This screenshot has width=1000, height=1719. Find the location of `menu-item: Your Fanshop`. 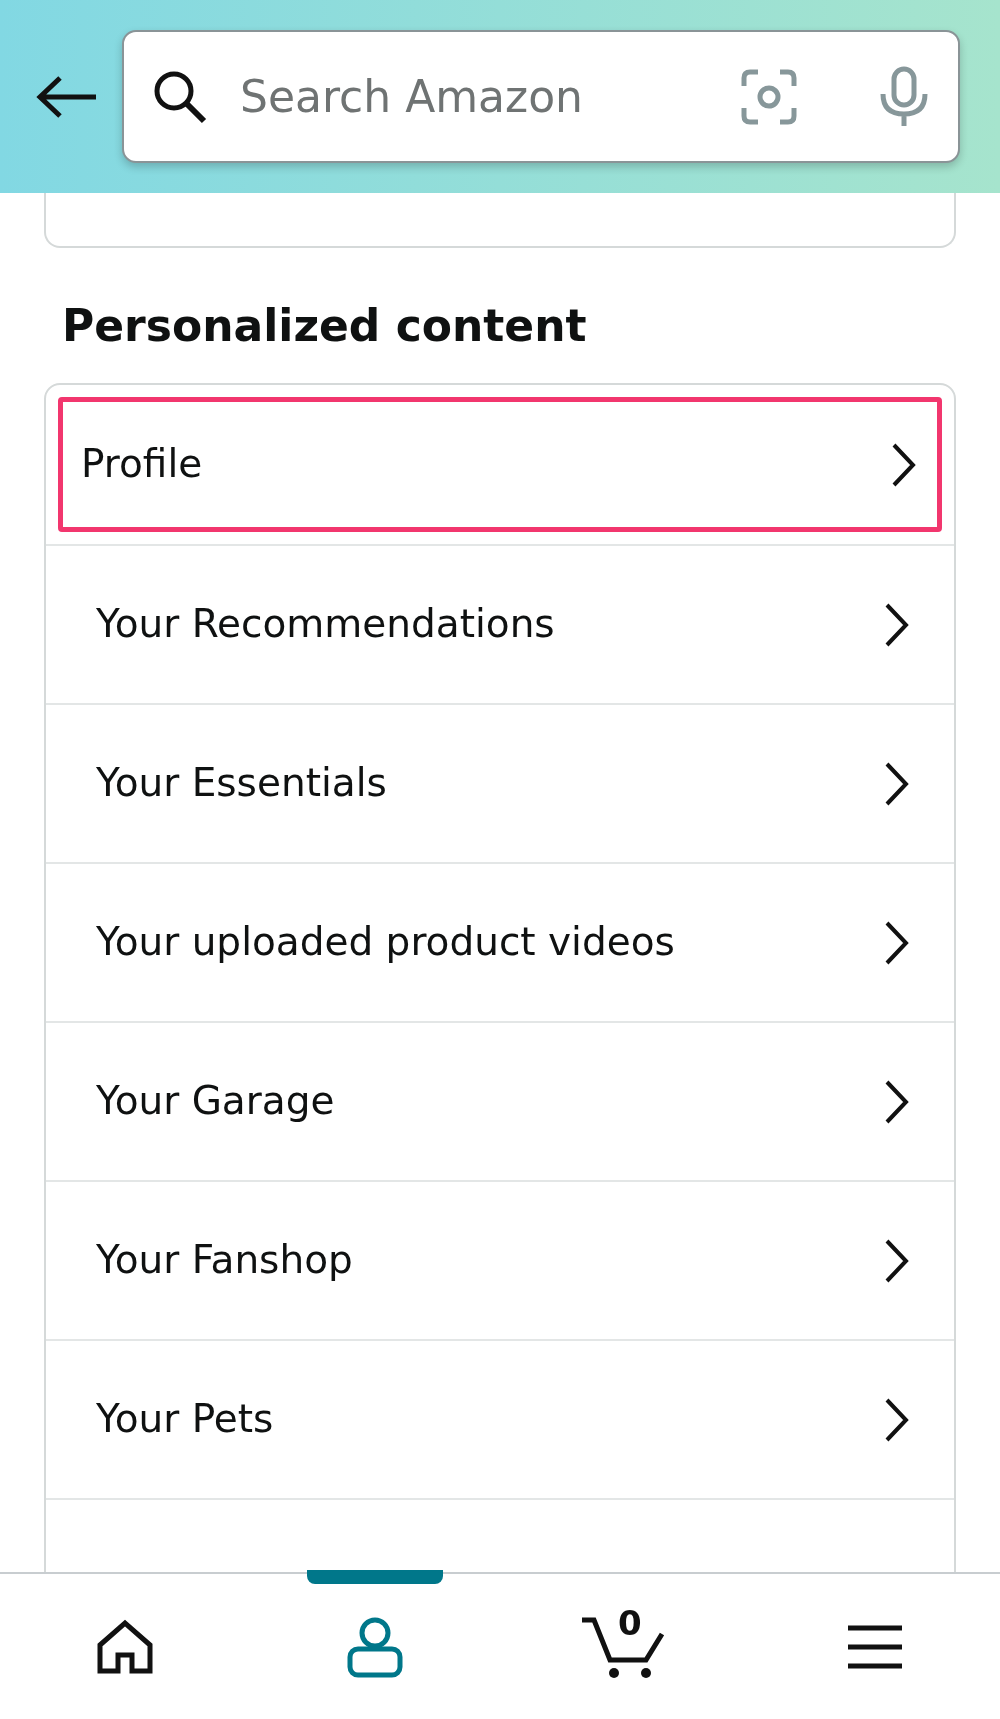

menu-item: Your Fanshop is located at coordinates (500, 1260).